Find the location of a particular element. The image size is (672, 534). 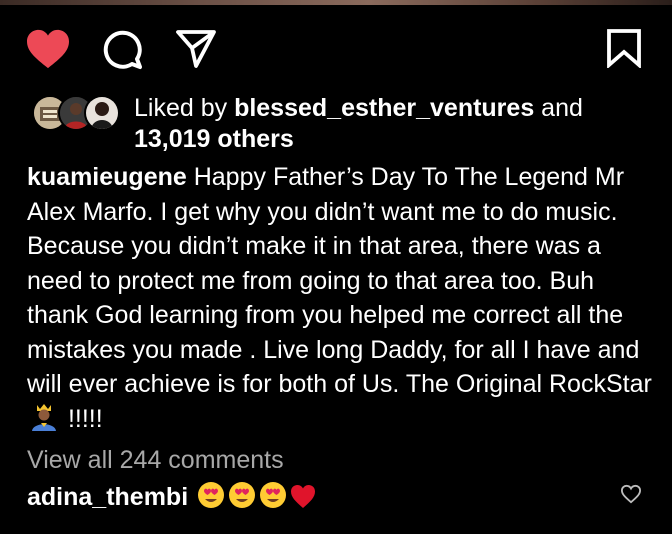

liked-by-user-link: blessed_esther_ventures is located at coordinates (384, 108).